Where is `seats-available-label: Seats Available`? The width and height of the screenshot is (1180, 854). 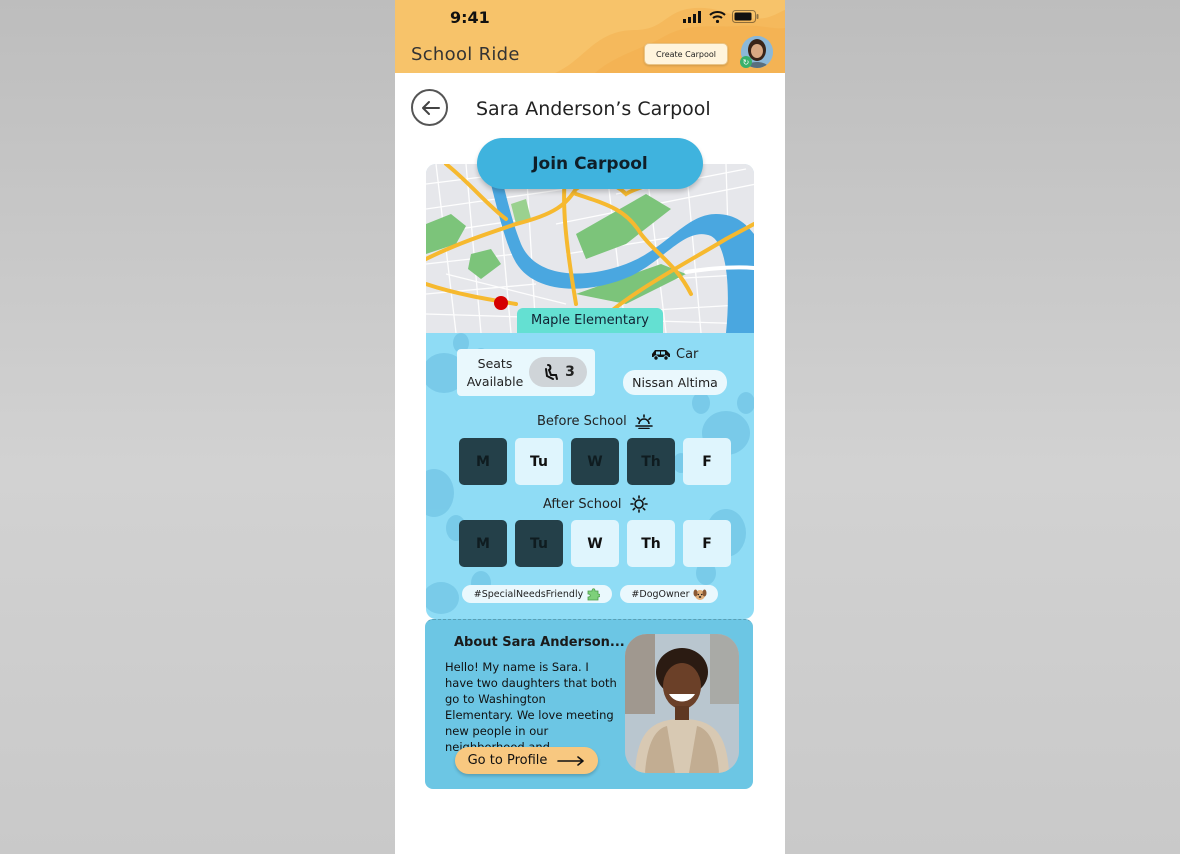
seats-available-label: Seats Available is located at coordinates (495, 372).